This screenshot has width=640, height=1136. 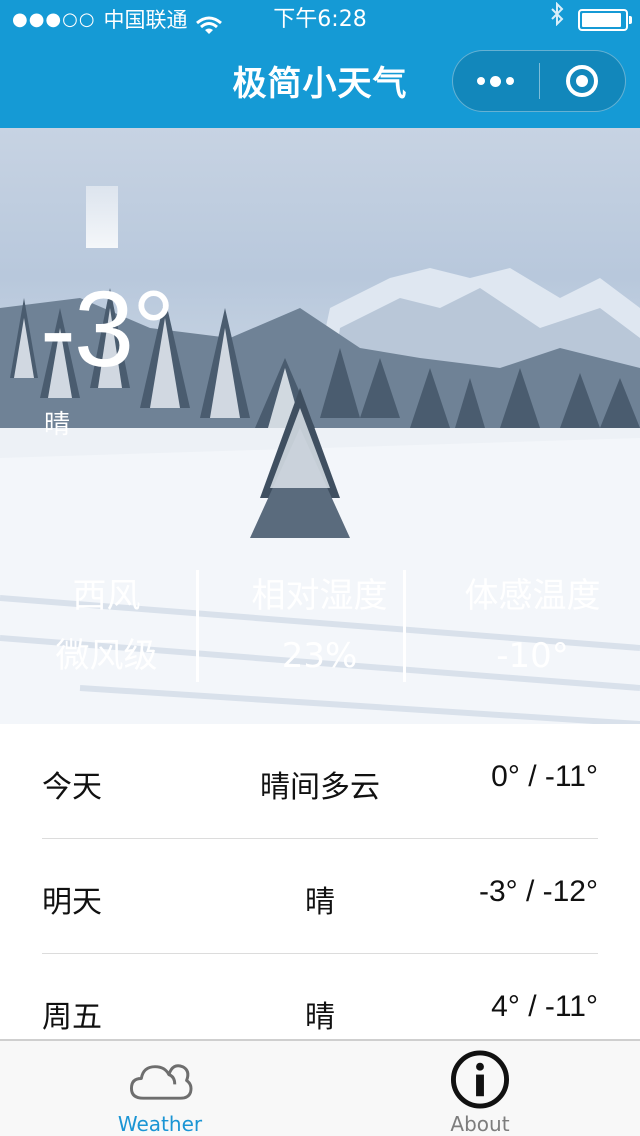 I want to click on current-temperature: -3°, so click(x=107, y=328).